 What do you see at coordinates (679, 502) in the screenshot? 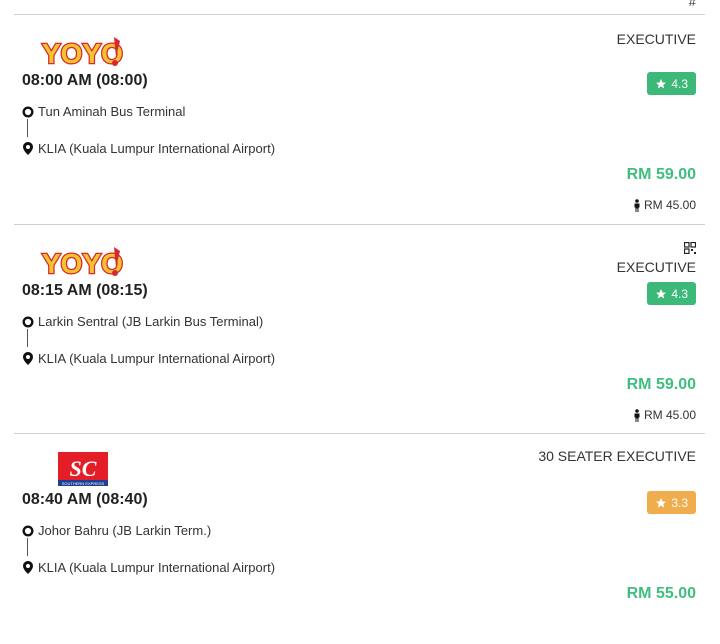
I see `rating-value: 3.3` at bounding box center [679, 502].